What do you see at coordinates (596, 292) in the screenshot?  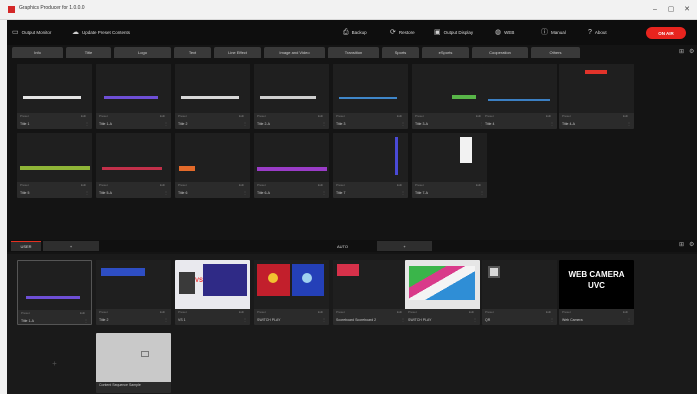 I see `user-preset-tile: WEB CAMERA UVC Preset Edit Web Camera ⋮` at bounding box center [596, 292].